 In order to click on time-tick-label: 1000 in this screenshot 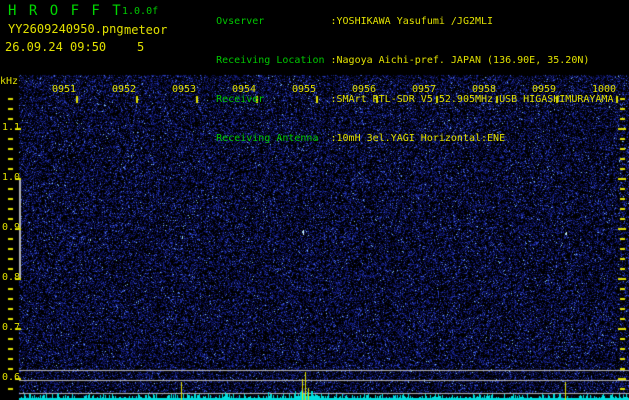, I will do `click(604, 89)`.